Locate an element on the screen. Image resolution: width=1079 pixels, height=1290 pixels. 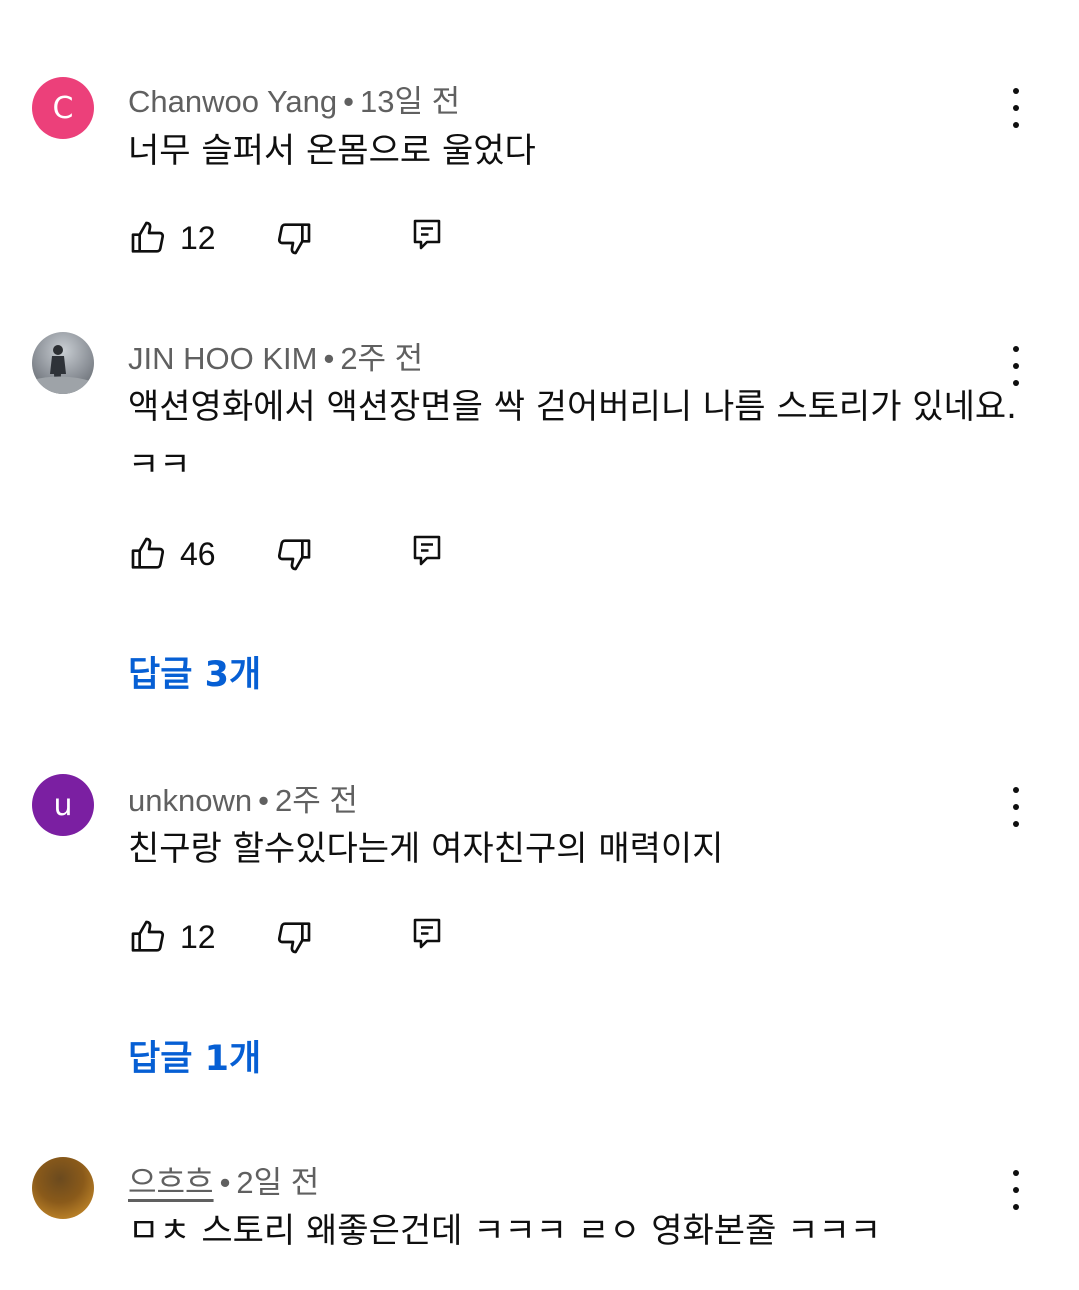
comment-text: ㅁㅊ 스토리 왜좋은건데 ㅋㅋㅋ ㄹㅇ 영화본줄 ㅋㅋㅋ is located at coordinates (505, 1231).